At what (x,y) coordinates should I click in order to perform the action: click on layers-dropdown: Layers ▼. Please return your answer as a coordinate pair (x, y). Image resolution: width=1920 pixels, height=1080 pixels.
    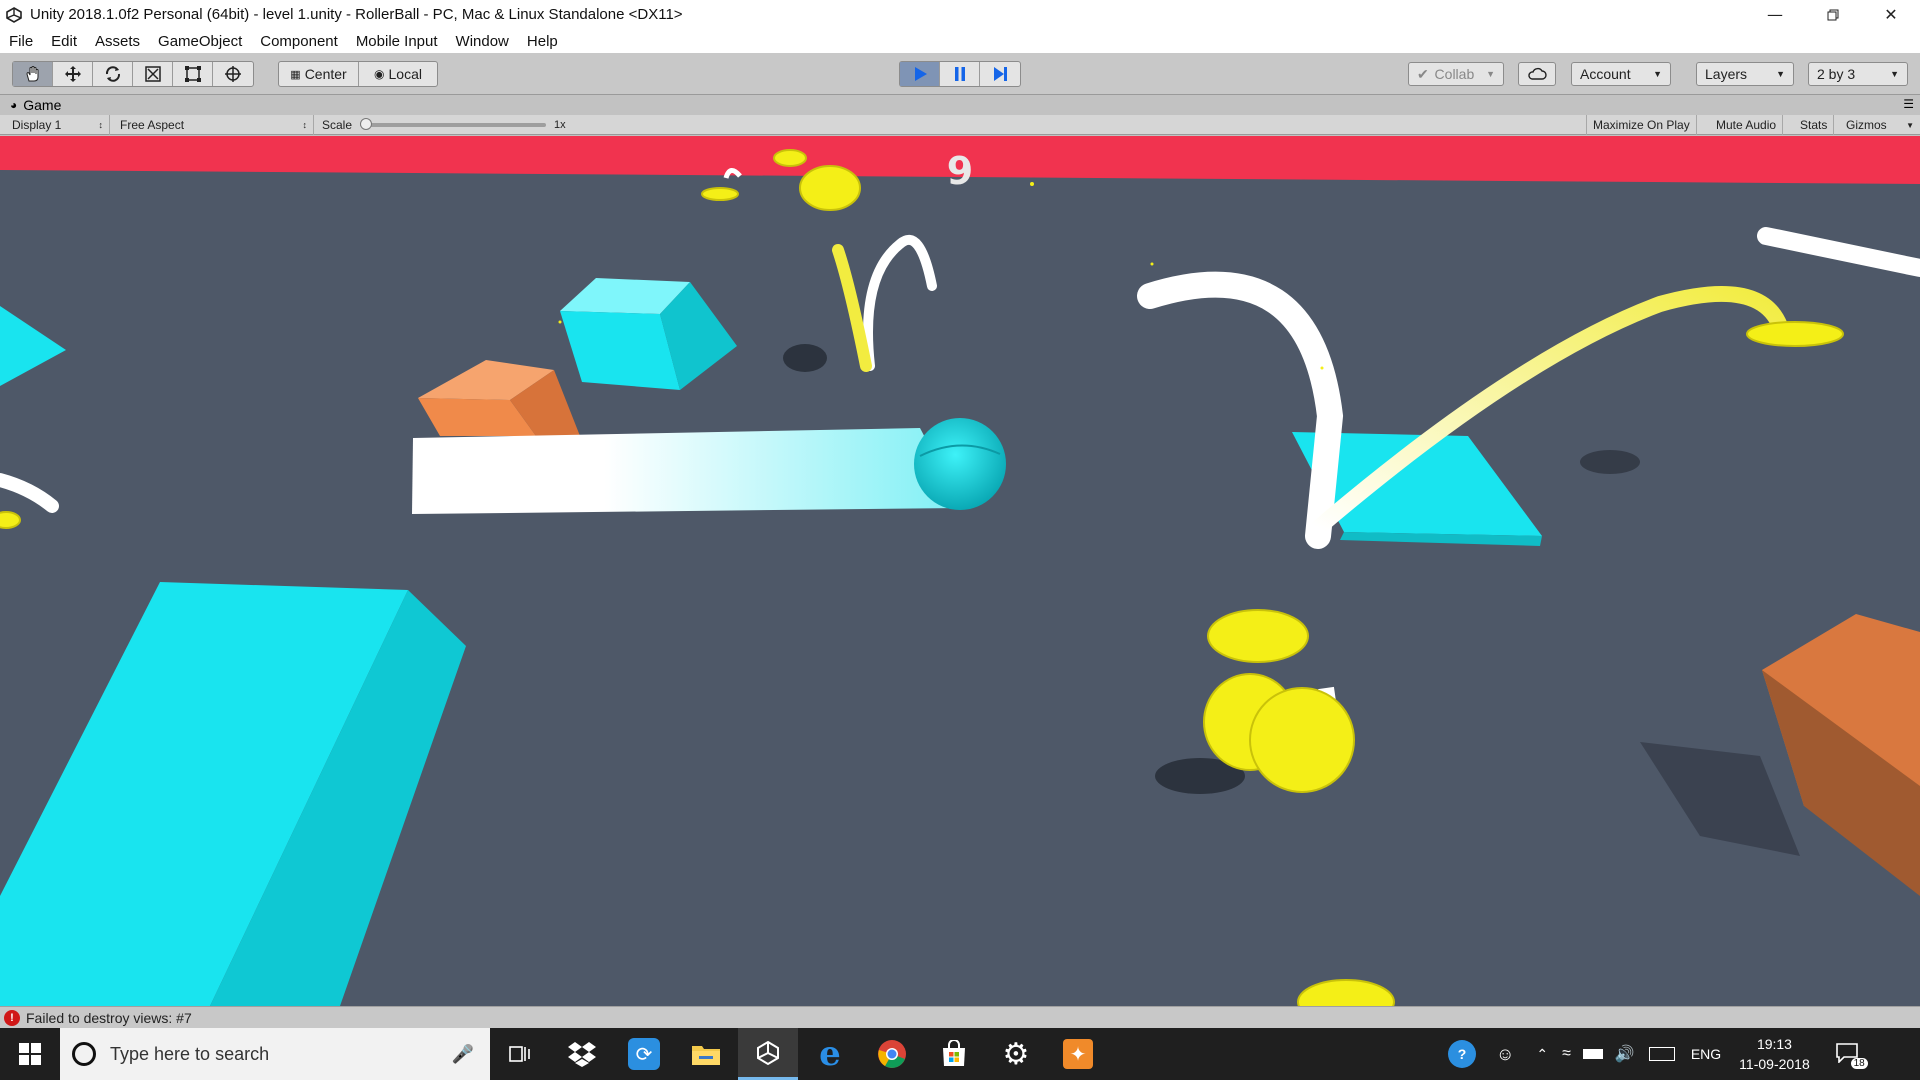
    Looking at the image, I should click on (1745, 74).